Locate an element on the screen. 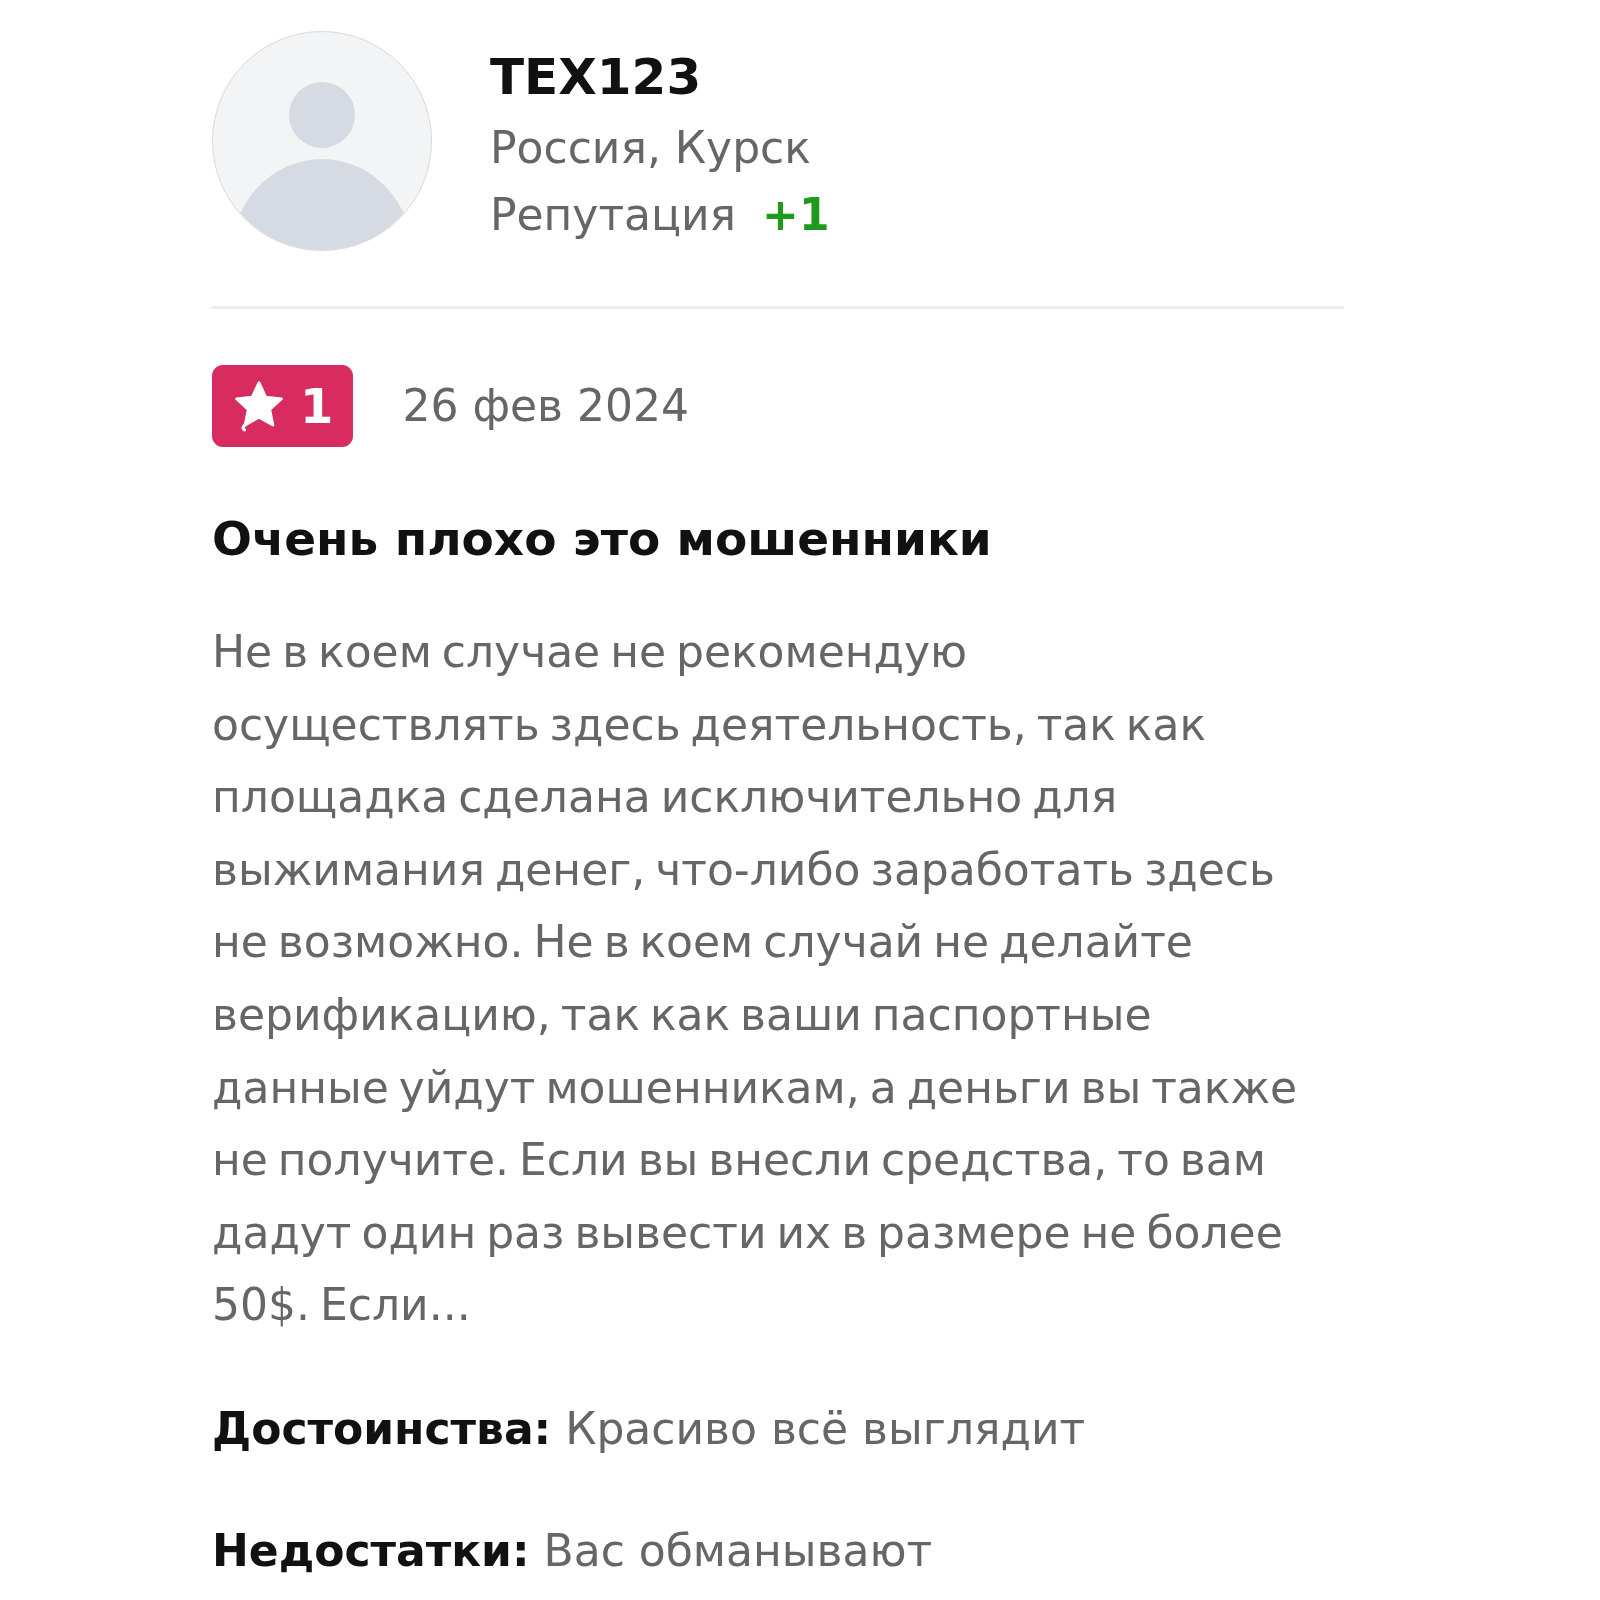 This screenshot has width=1600, height=1600. review-date: 26 фев 2024 is located at coordinates (545, 406).